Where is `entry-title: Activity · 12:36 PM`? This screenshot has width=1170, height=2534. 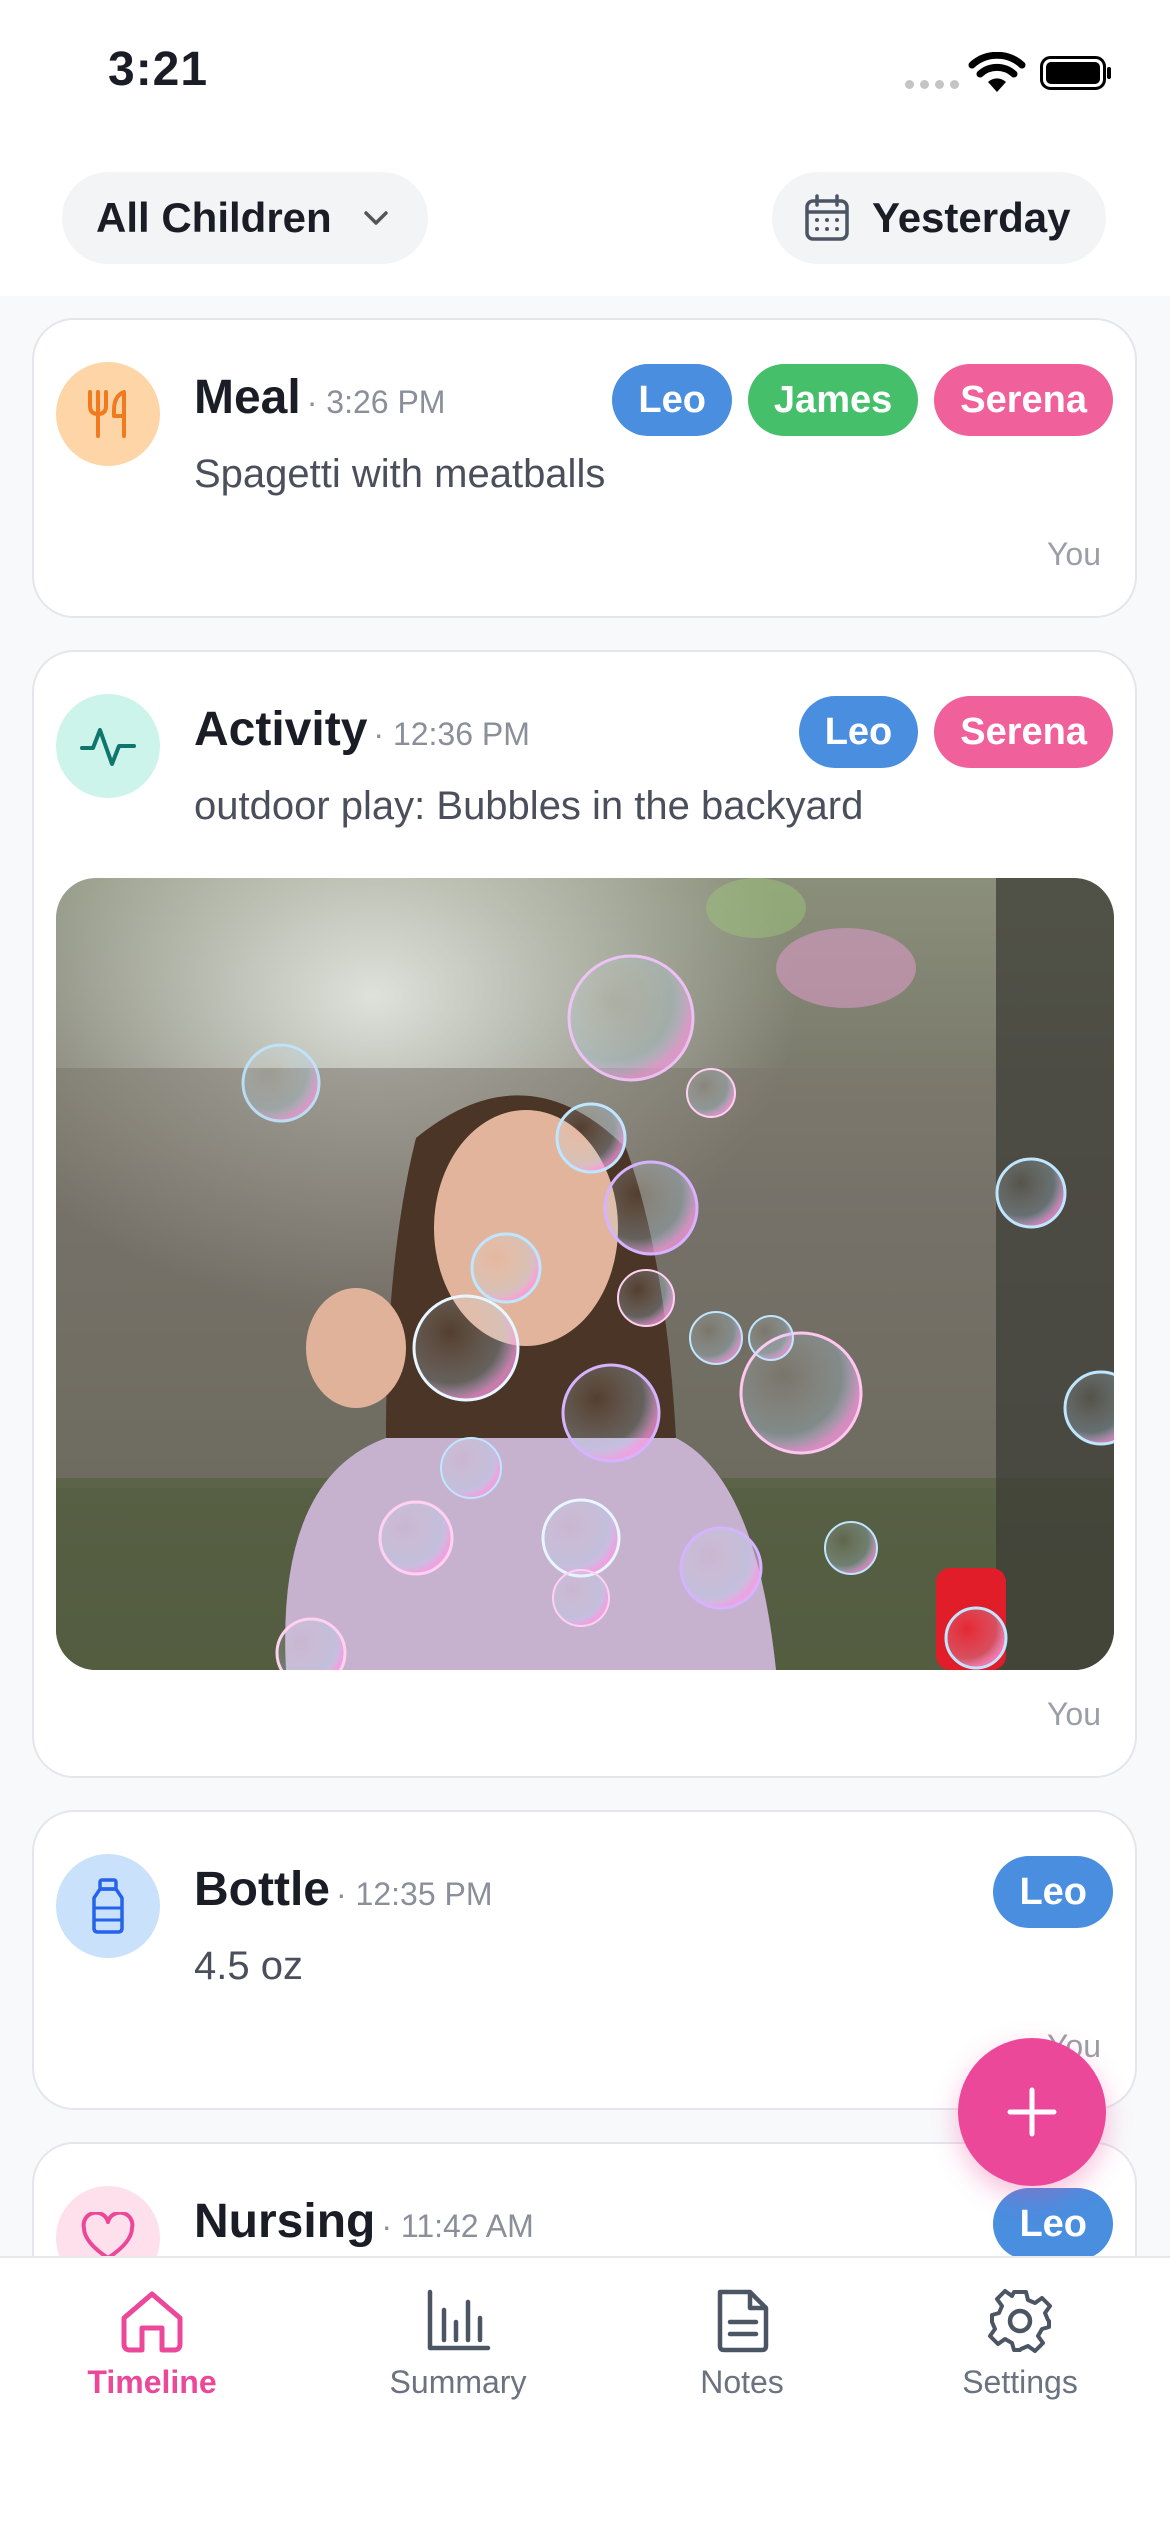 entry-title: Activity · 12:36 PM is located at coordinates (362, 729).